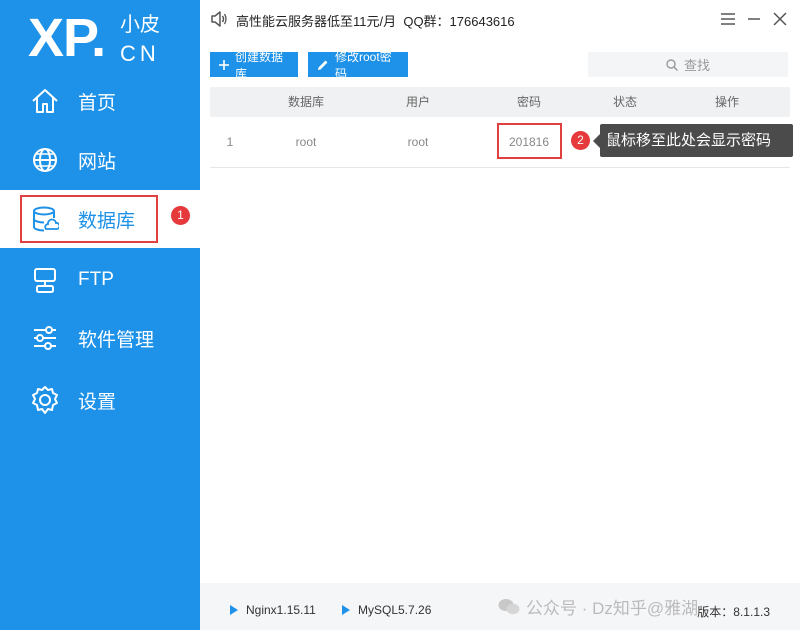  Describe the element at coordinates (727, 102) in the screenshot. I see `column-header-actions: 操作` at that location.